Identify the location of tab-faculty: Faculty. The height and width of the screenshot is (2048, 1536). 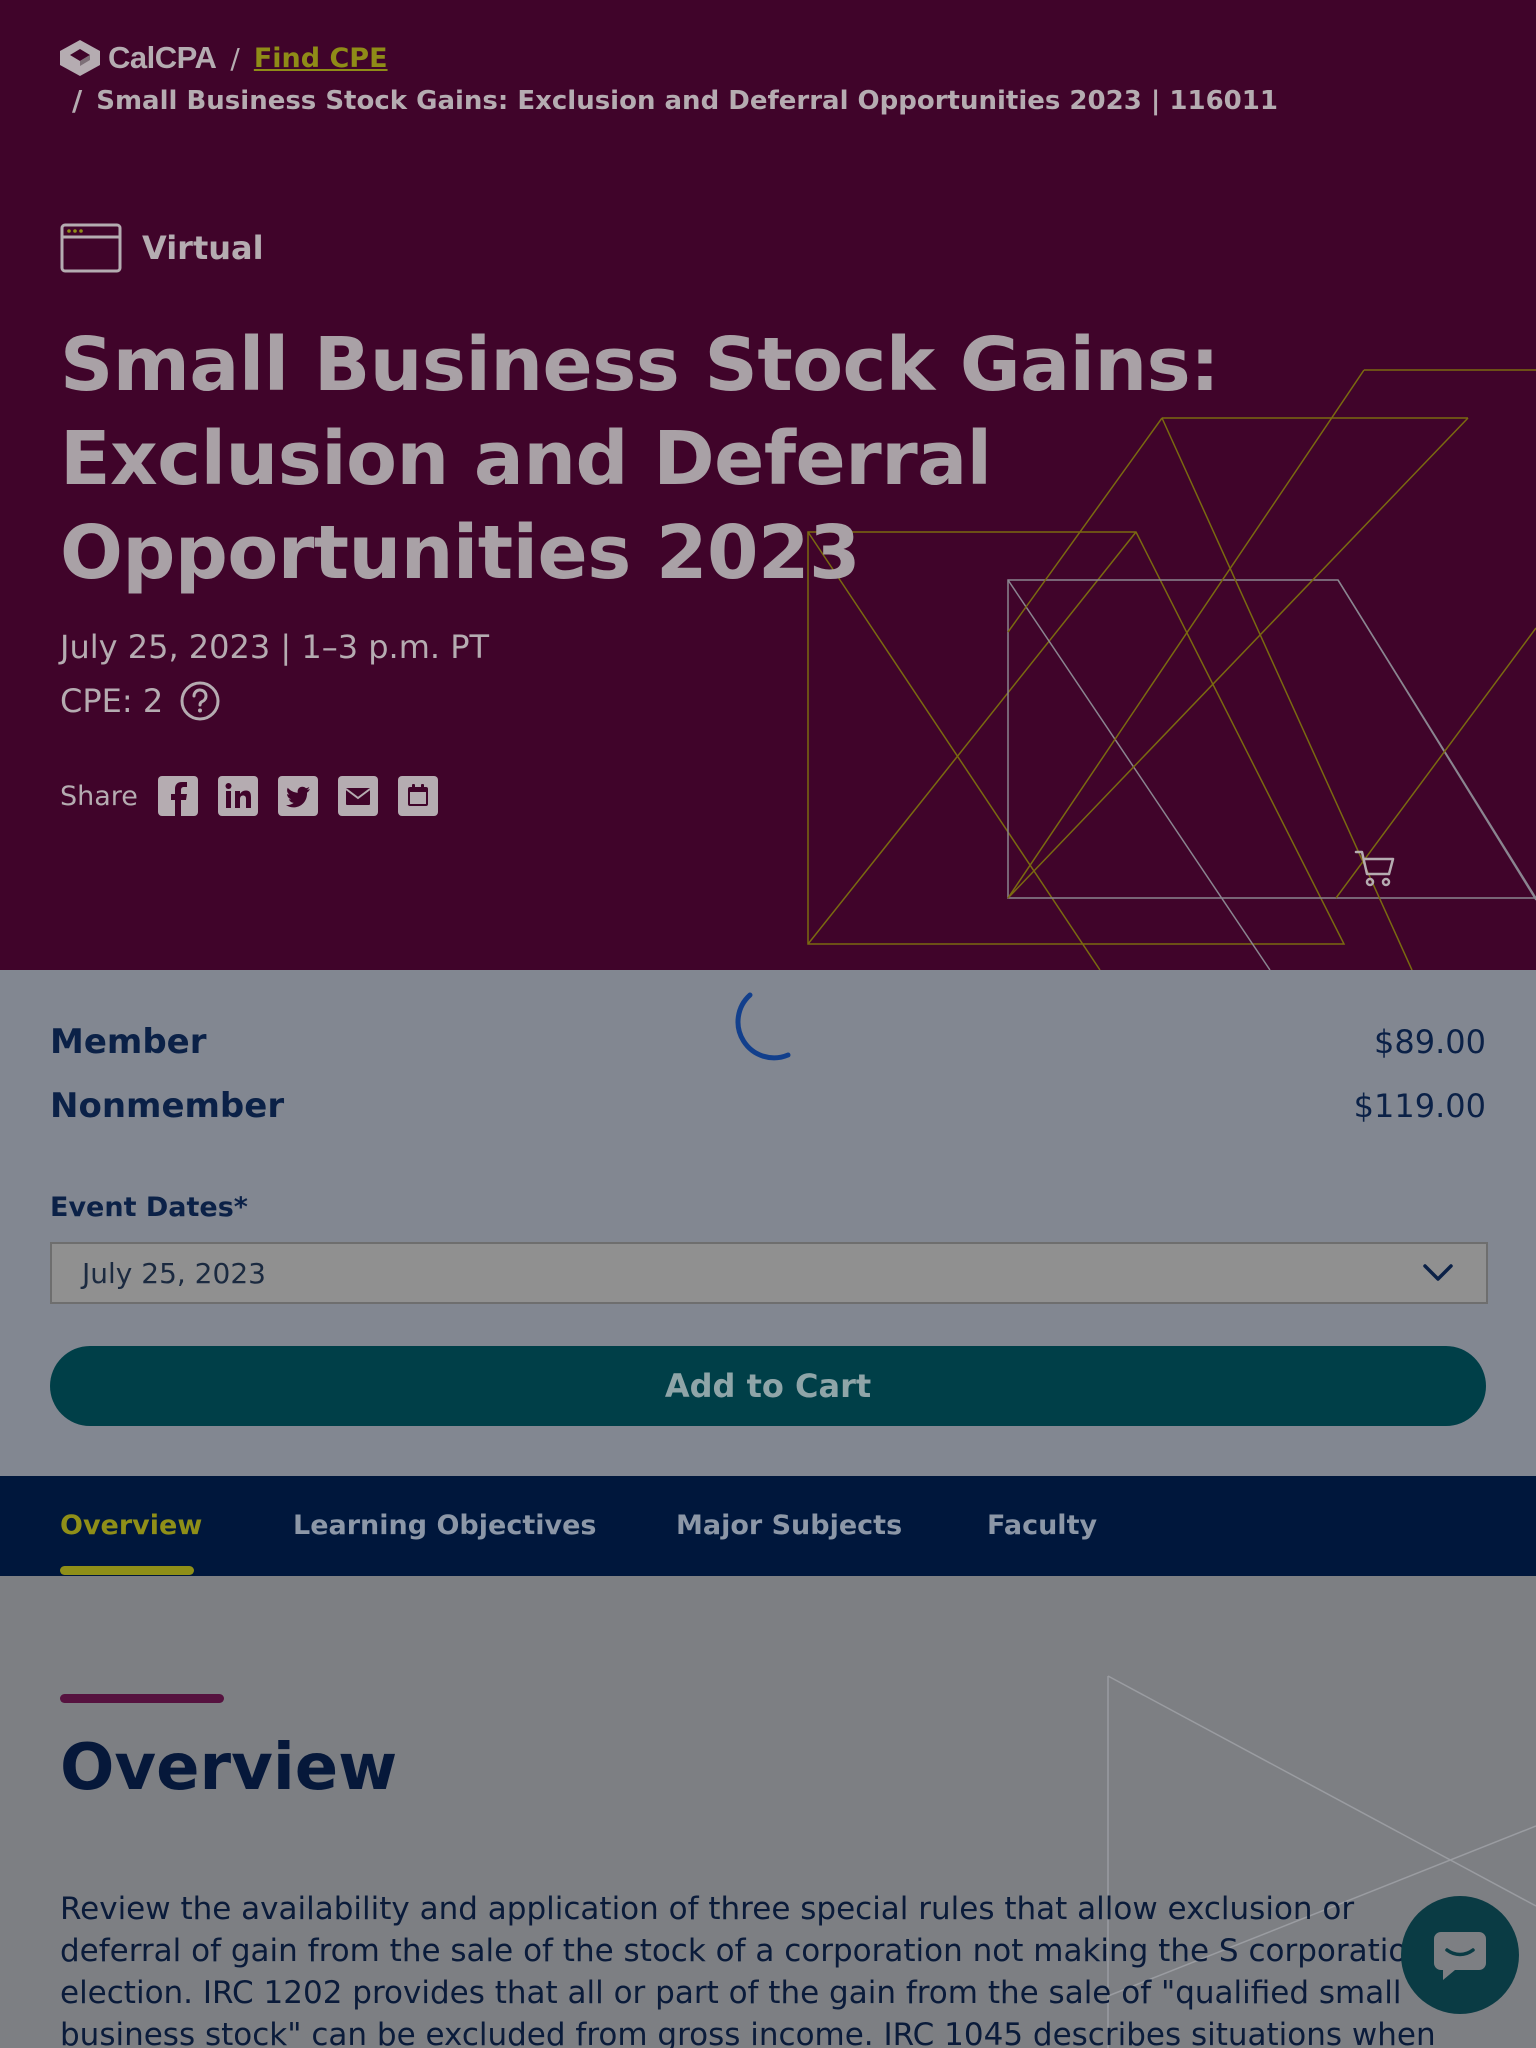
(1042, 1526).